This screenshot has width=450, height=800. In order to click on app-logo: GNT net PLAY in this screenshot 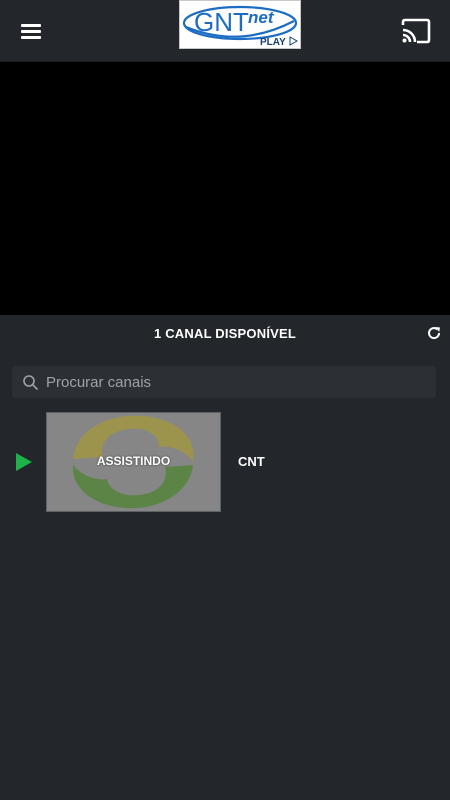, I will do `click(240, 24)`.